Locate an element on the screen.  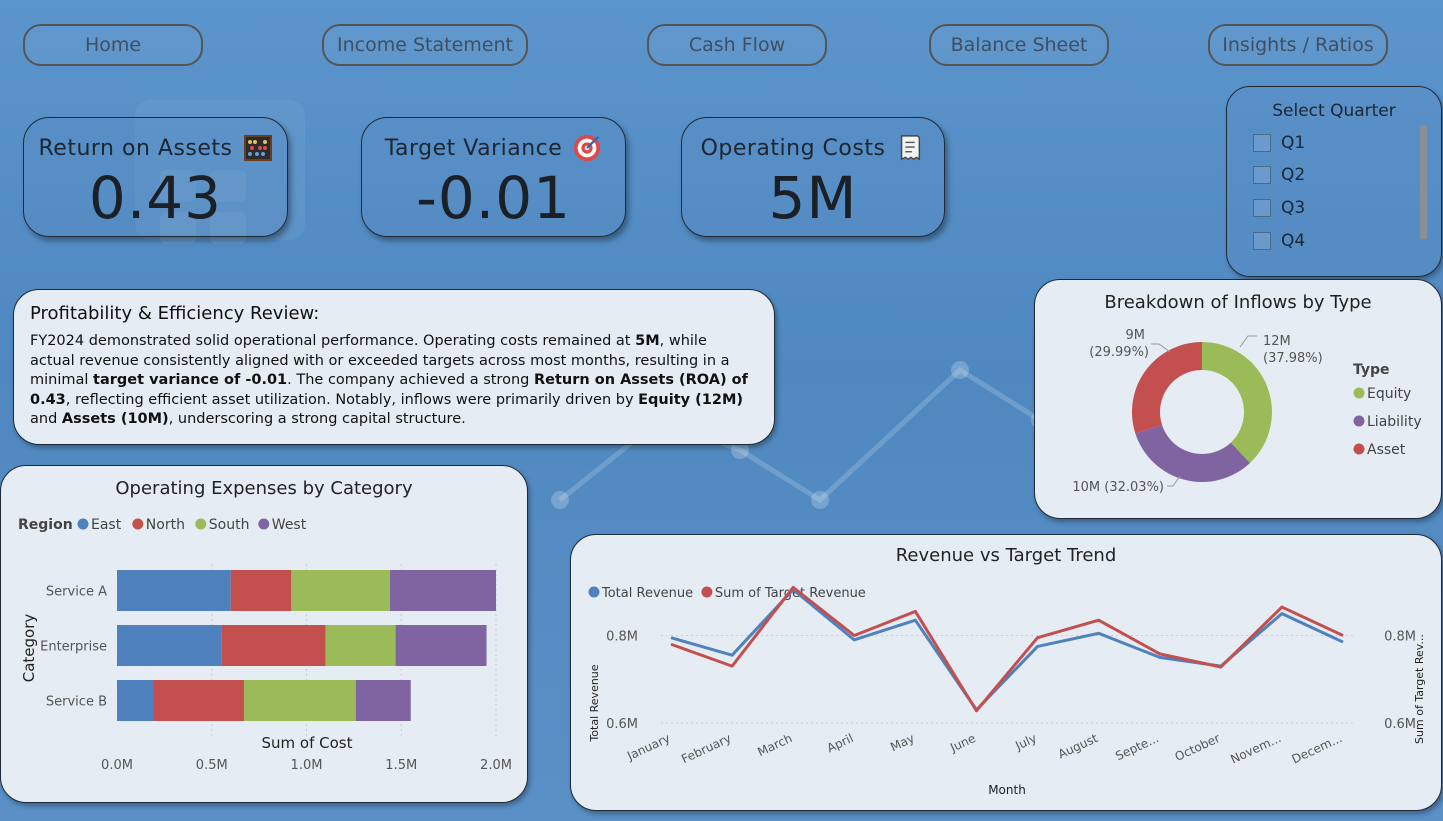
y-tick-label: Service B is located at coordinates (76, 702).